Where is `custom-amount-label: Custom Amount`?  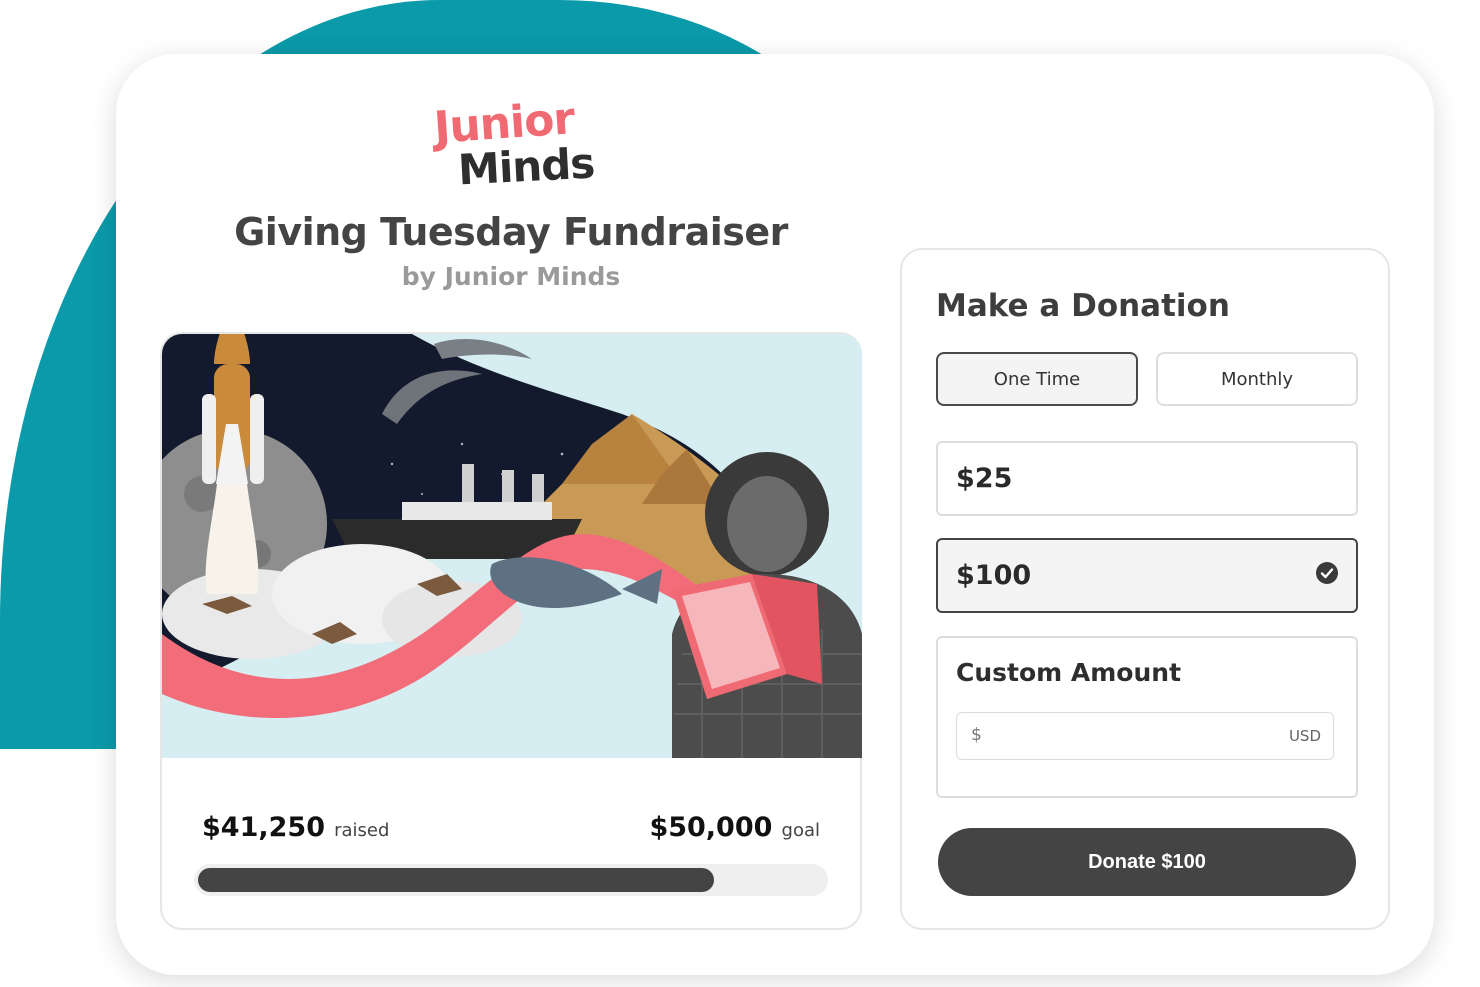 custom-amount-label: Custom Amount is located at coordinates (1069, 672).